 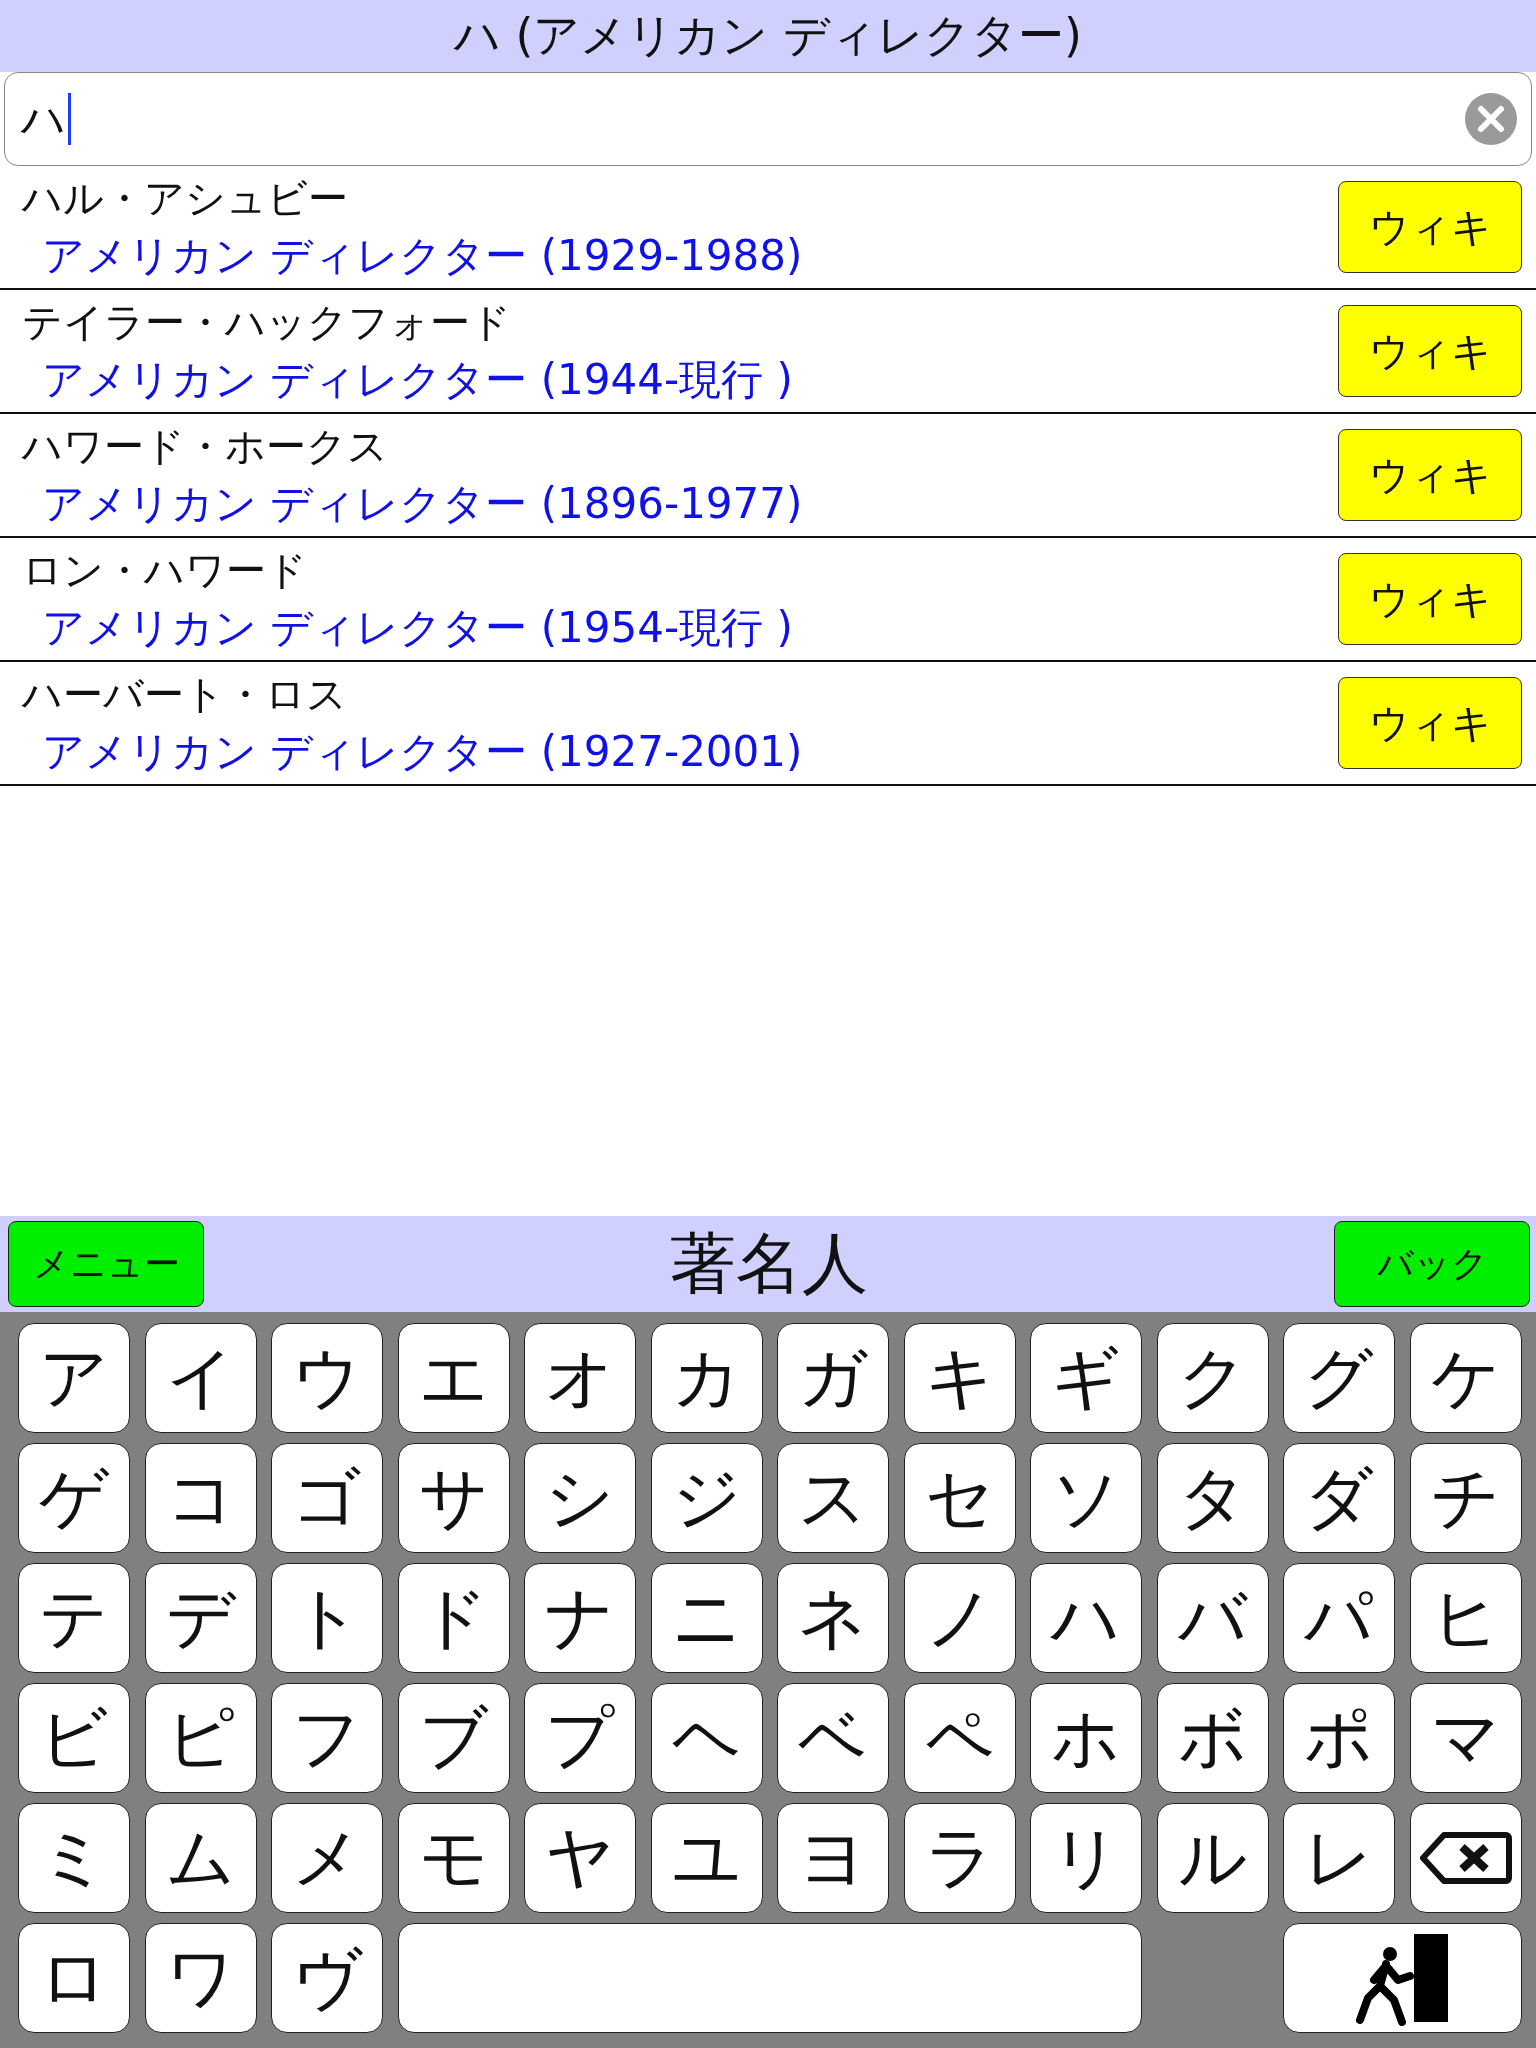 What do you see at coordinates (185, 198) in the screenshot?
I see `person-name: ハル・アシュビー` at bounding box center [185, 198].